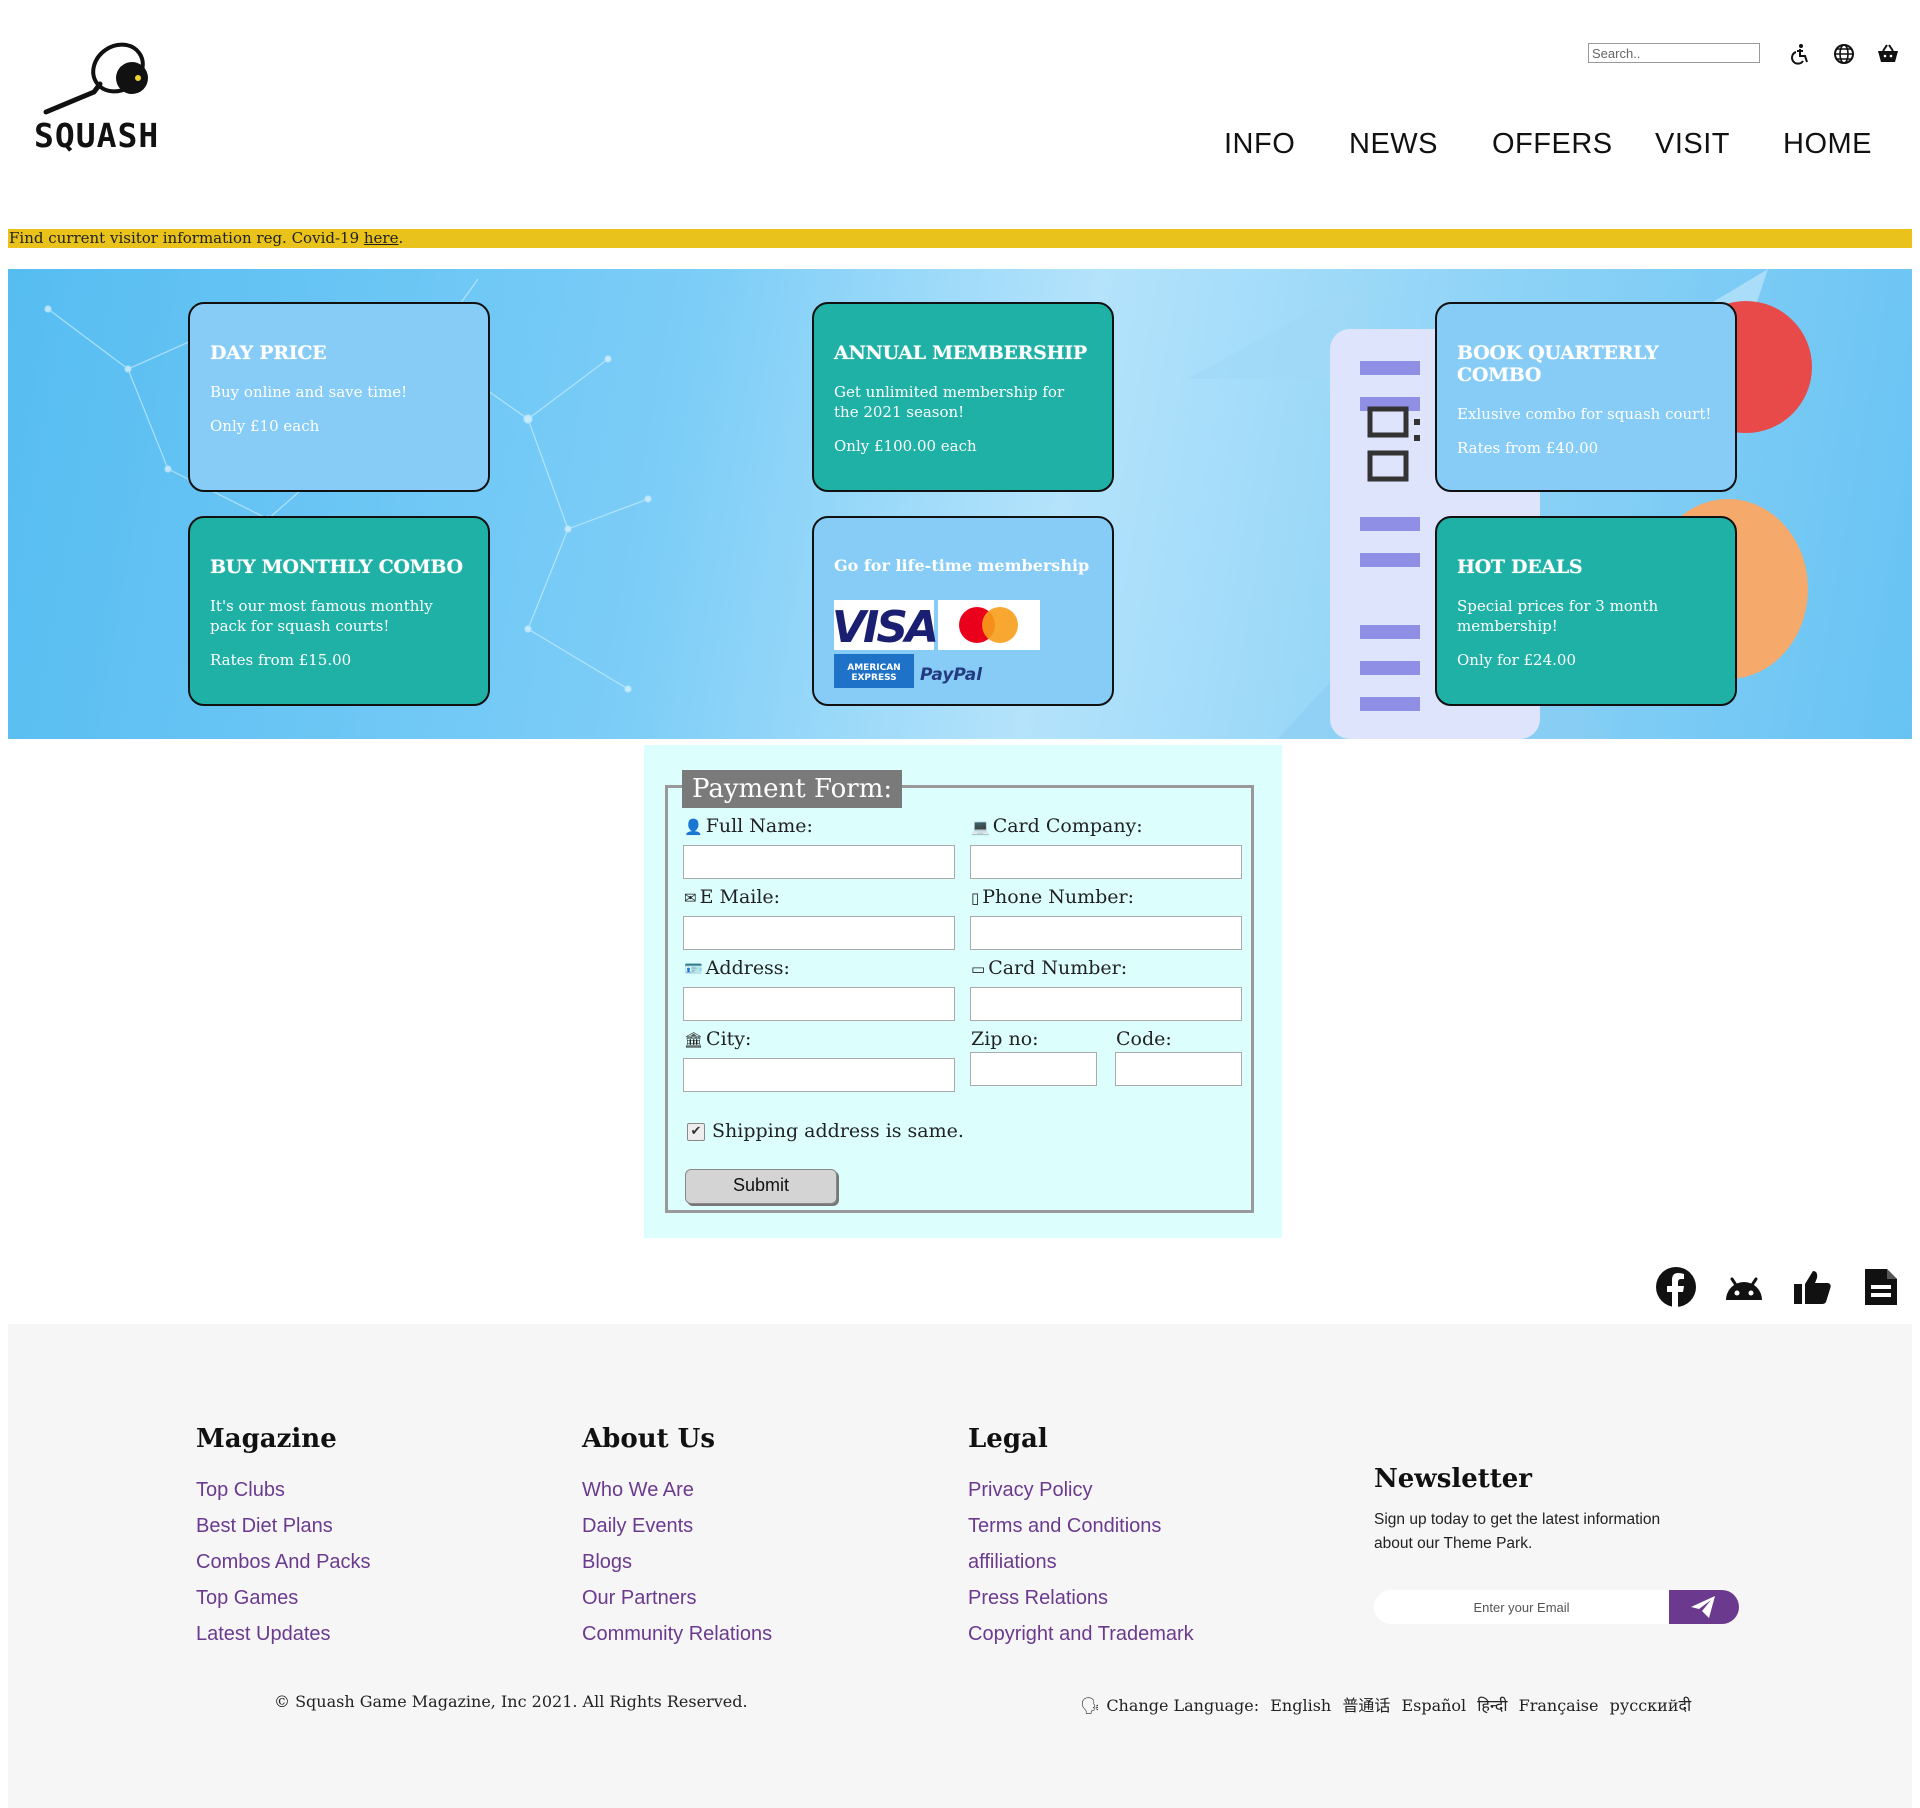  What do you see at coordinates (283, 1526) in the screenshot?
I see `footer-link: Best Diet Plans` at bounding box center [283, 1526].